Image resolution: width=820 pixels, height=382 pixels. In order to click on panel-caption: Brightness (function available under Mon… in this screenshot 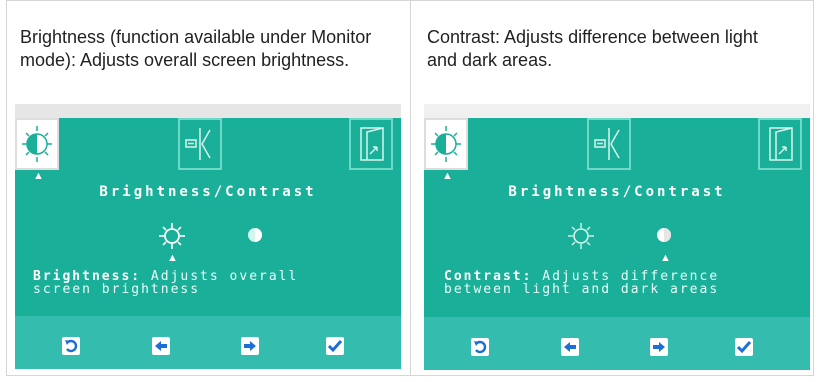, I will do `click(196, 48)`.